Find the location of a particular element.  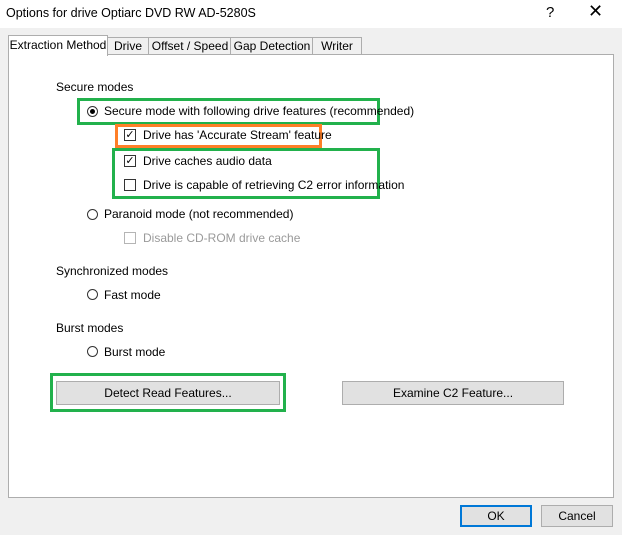

cancel-button: Cancel is located at coordinates (577, 516).